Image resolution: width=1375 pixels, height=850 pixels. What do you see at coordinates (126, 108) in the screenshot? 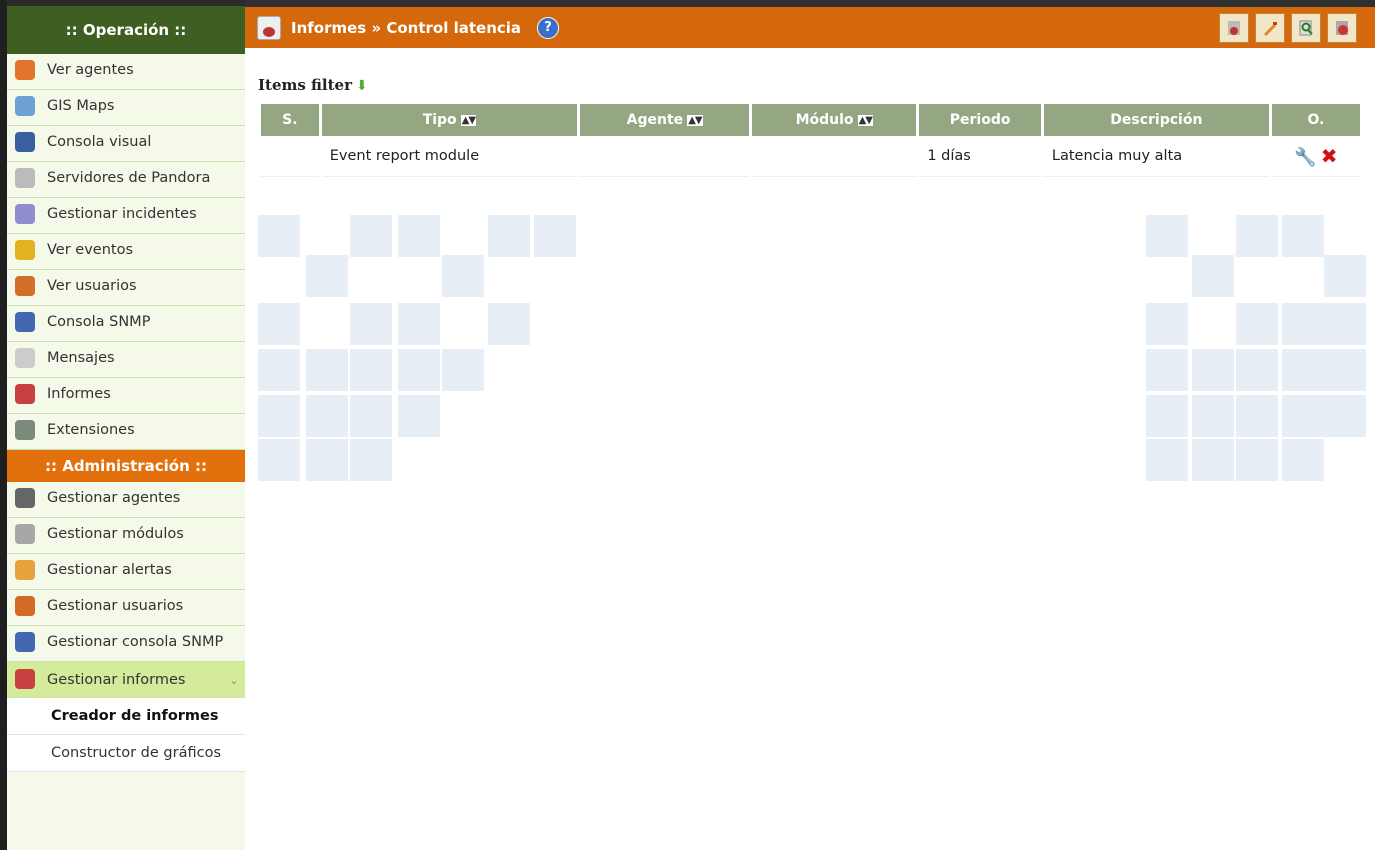
I see `sidebar-item-gis-maps: GIS Maps` at bounding box center [126, 108].